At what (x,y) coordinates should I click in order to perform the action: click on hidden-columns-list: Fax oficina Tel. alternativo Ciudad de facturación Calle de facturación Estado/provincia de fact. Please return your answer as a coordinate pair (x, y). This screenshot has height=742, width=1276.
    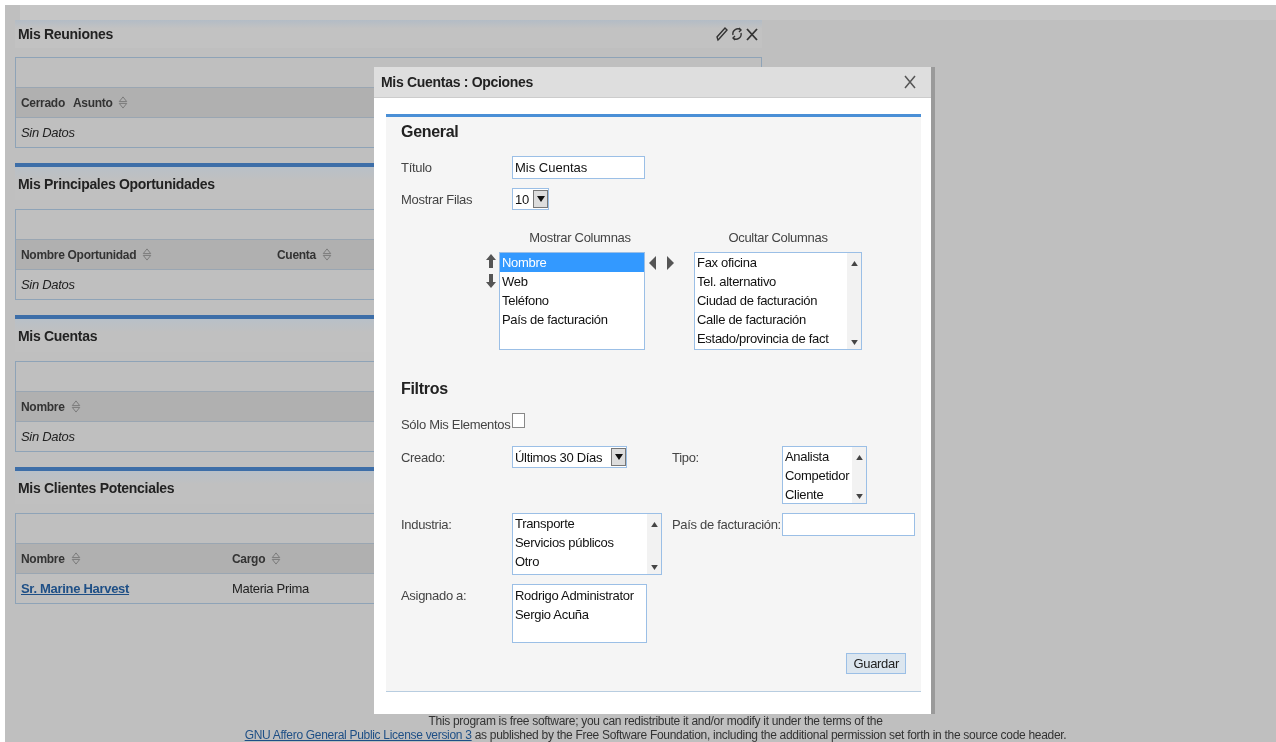
    Looking at the image, I should click on (778, 301).